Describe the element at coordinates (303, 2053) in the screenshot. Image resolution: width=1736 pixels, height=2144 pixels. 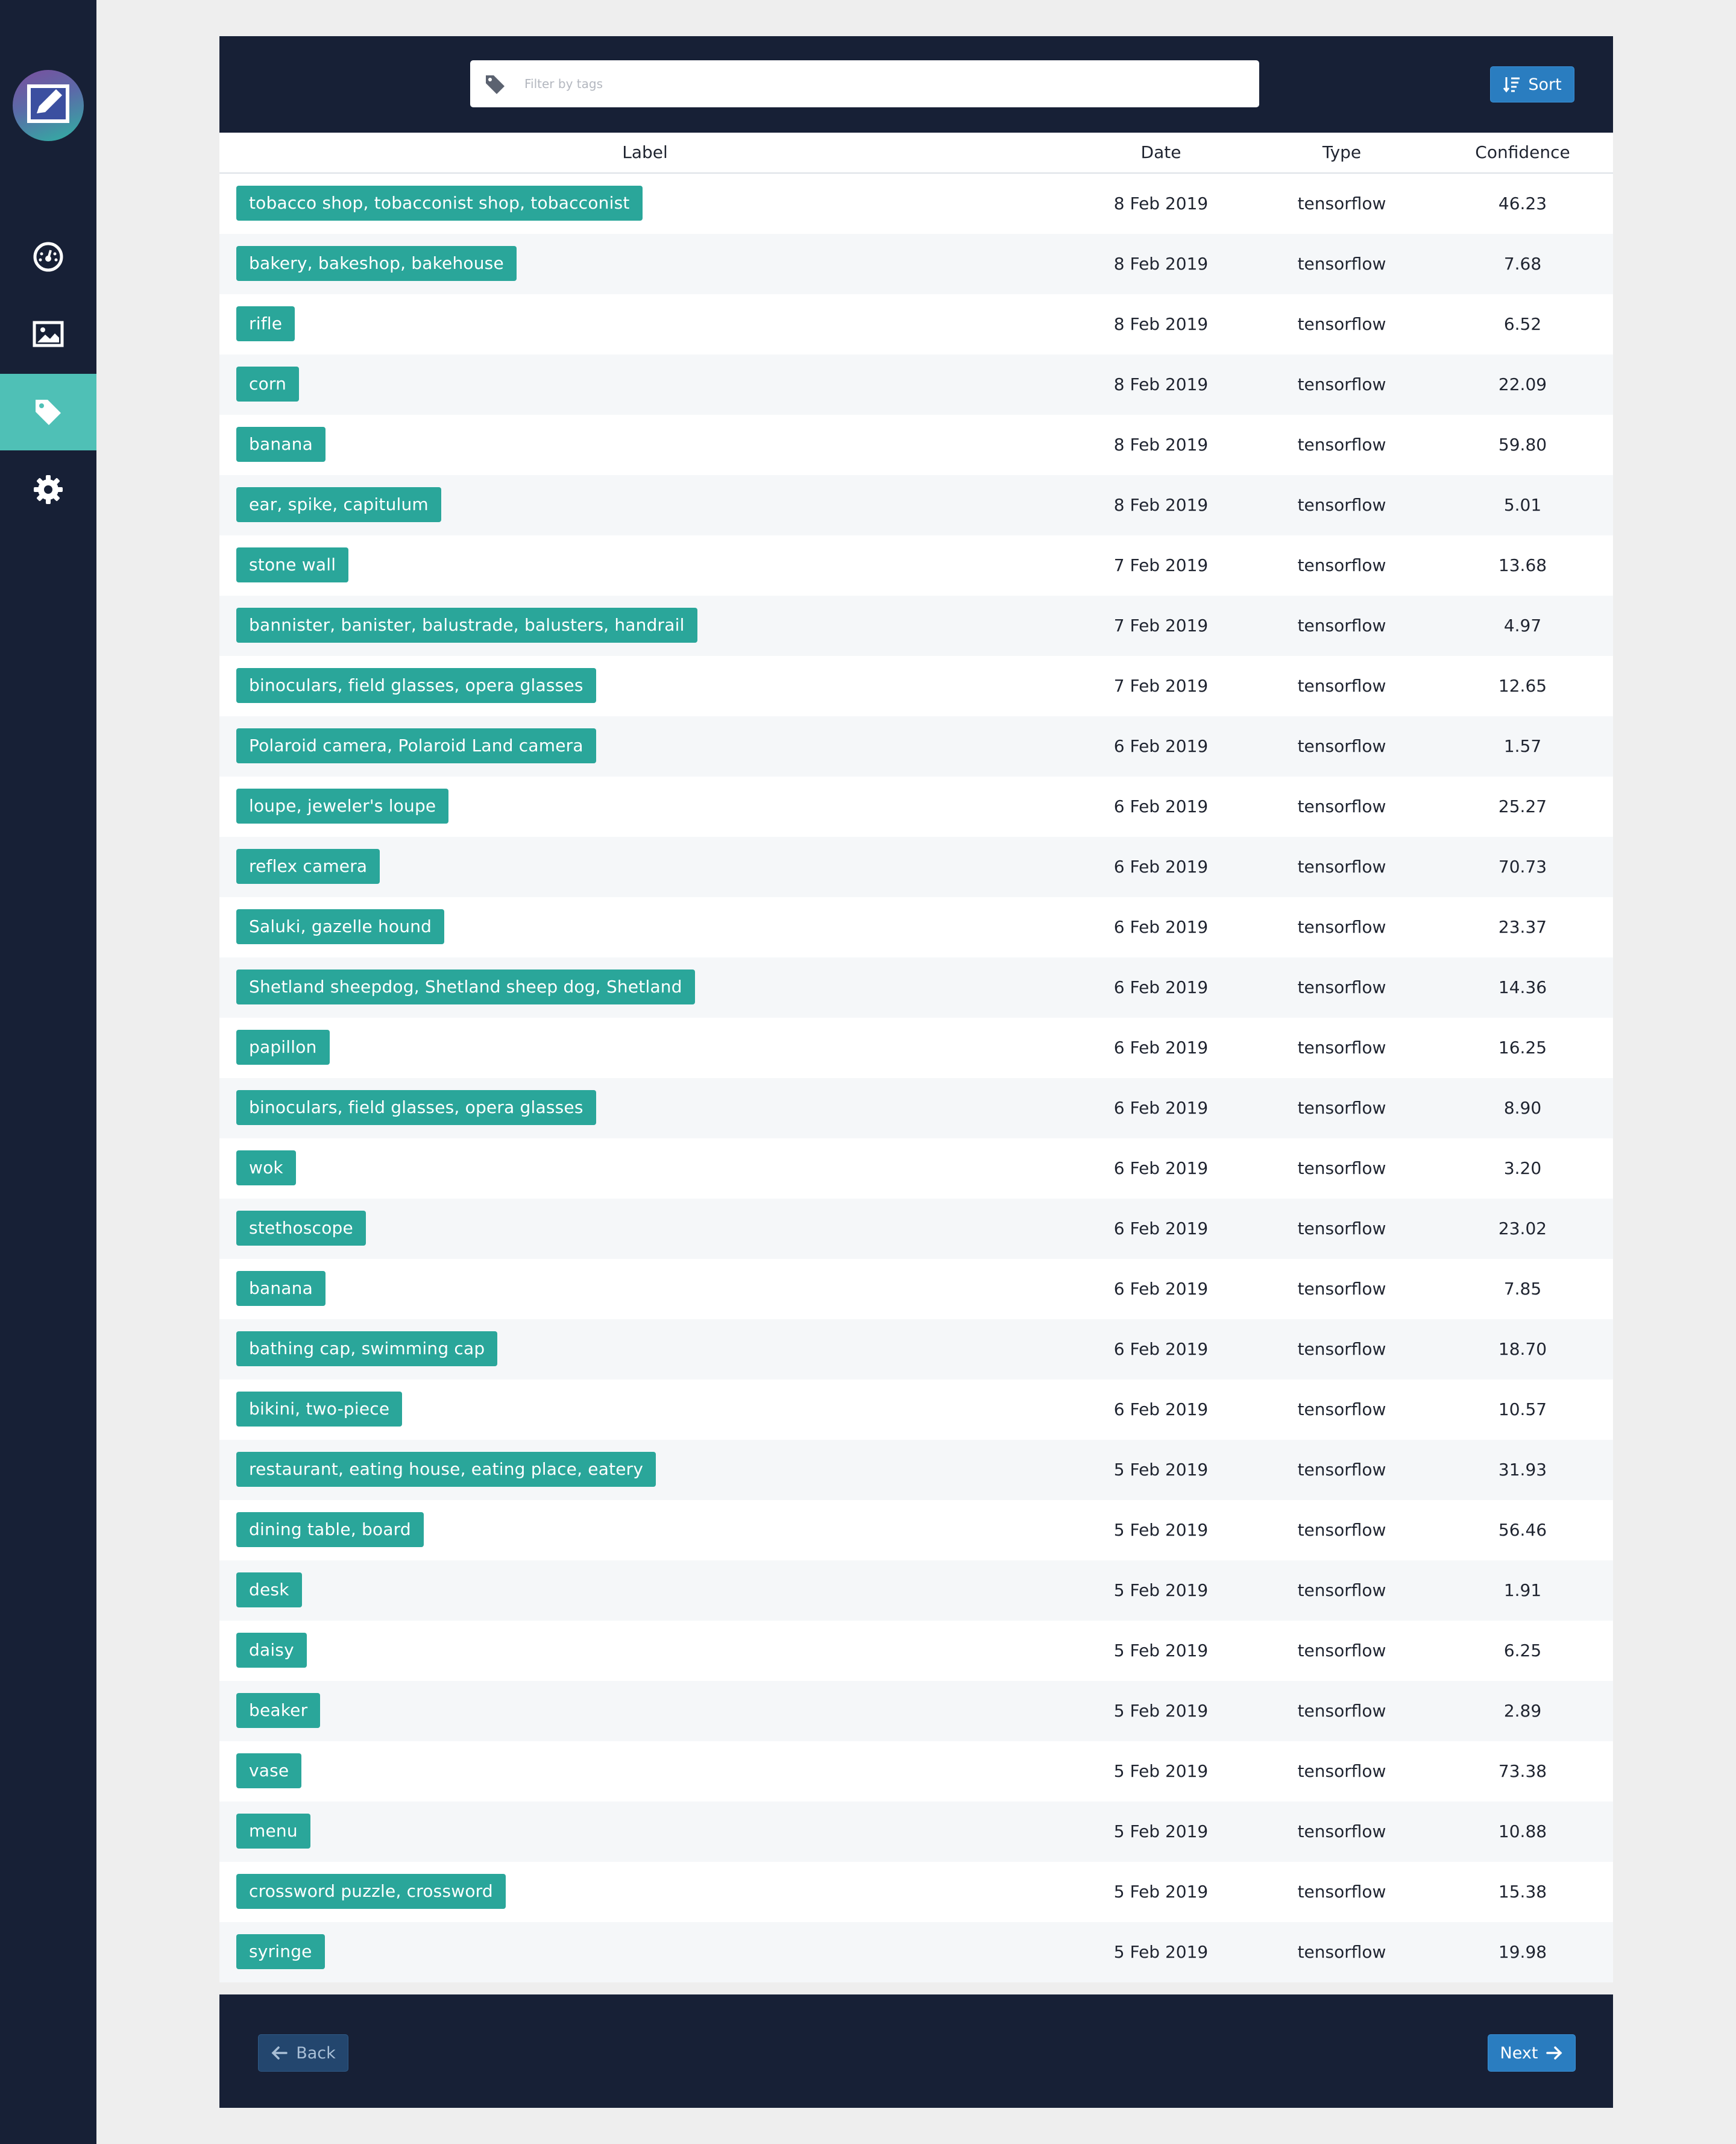
I see `back-button: Back` at that location.